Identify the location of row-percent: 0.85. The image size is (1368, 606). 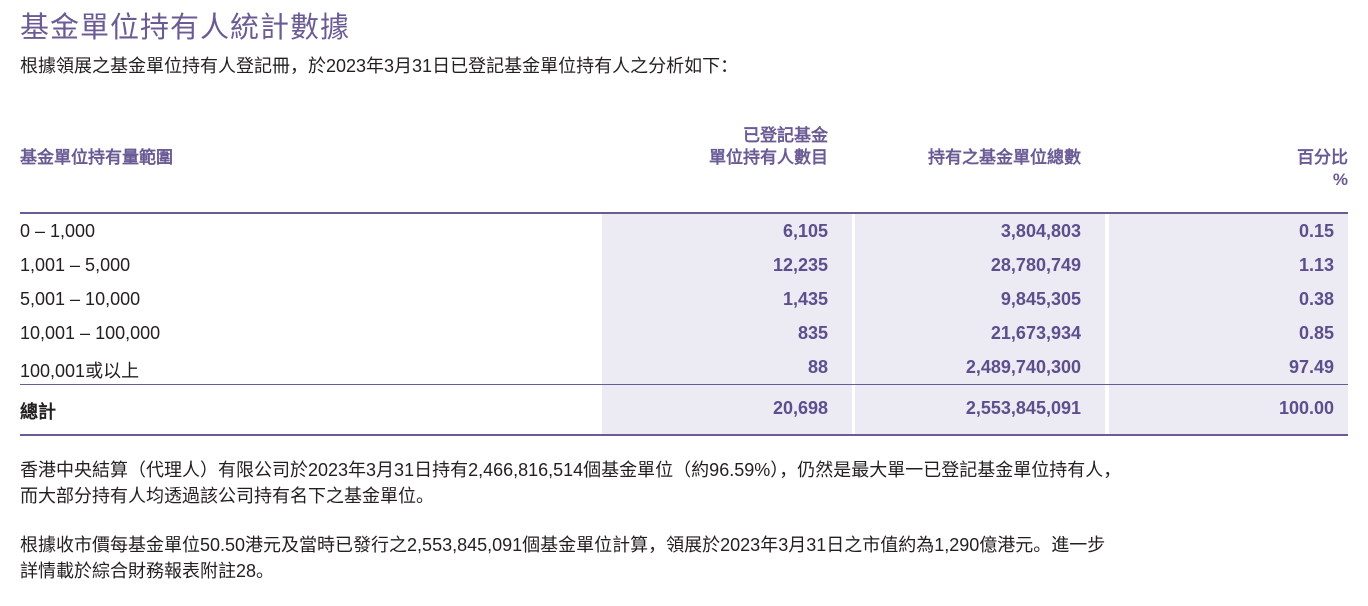
(1316, 333).